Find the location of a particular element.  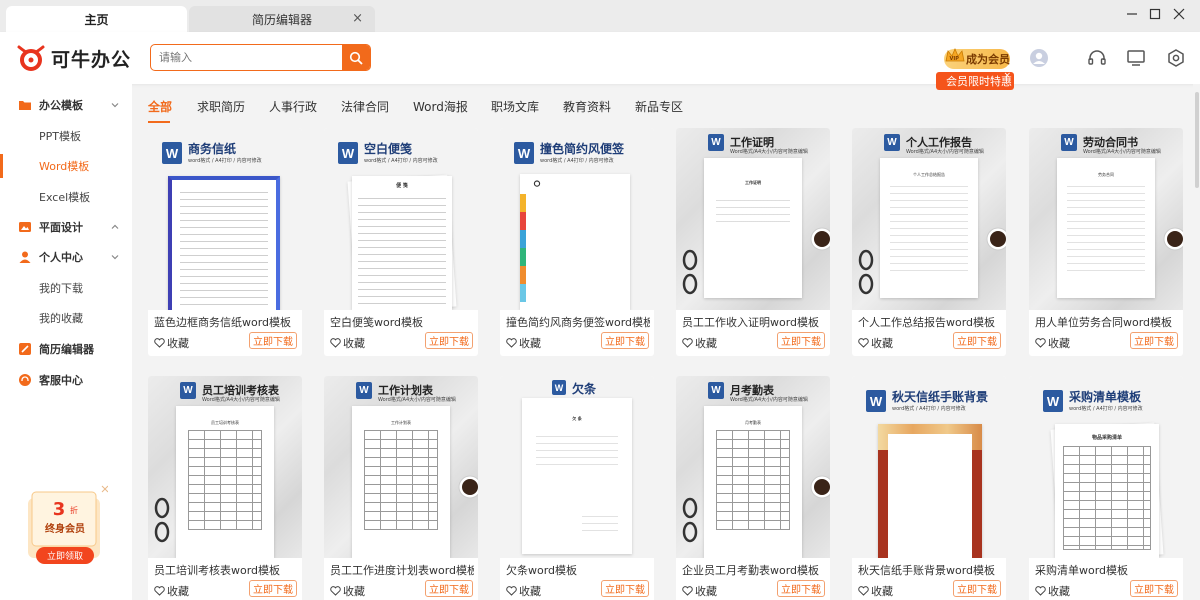

scrollbar-thumb is located at coordinates (1197, 140).